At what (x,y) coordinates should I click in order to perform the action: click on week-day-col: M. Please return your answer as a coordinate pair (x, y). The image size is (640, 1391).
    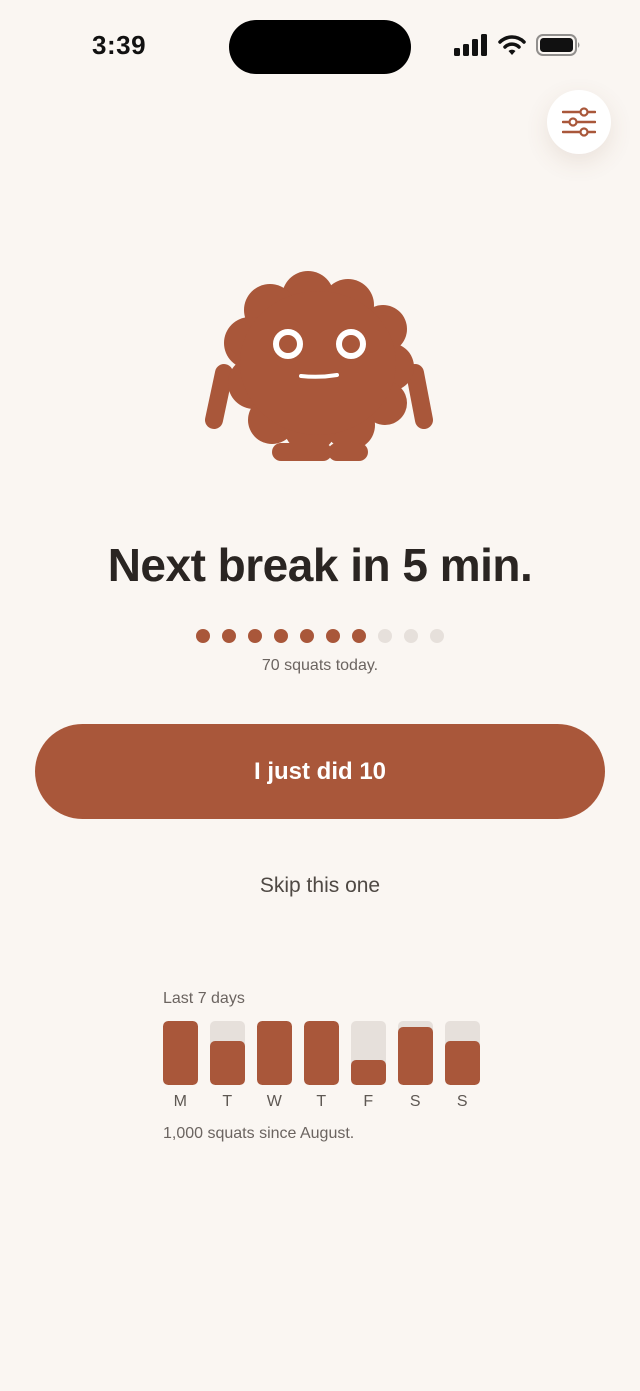
    Looking at the image, I should click on (180, 1066).